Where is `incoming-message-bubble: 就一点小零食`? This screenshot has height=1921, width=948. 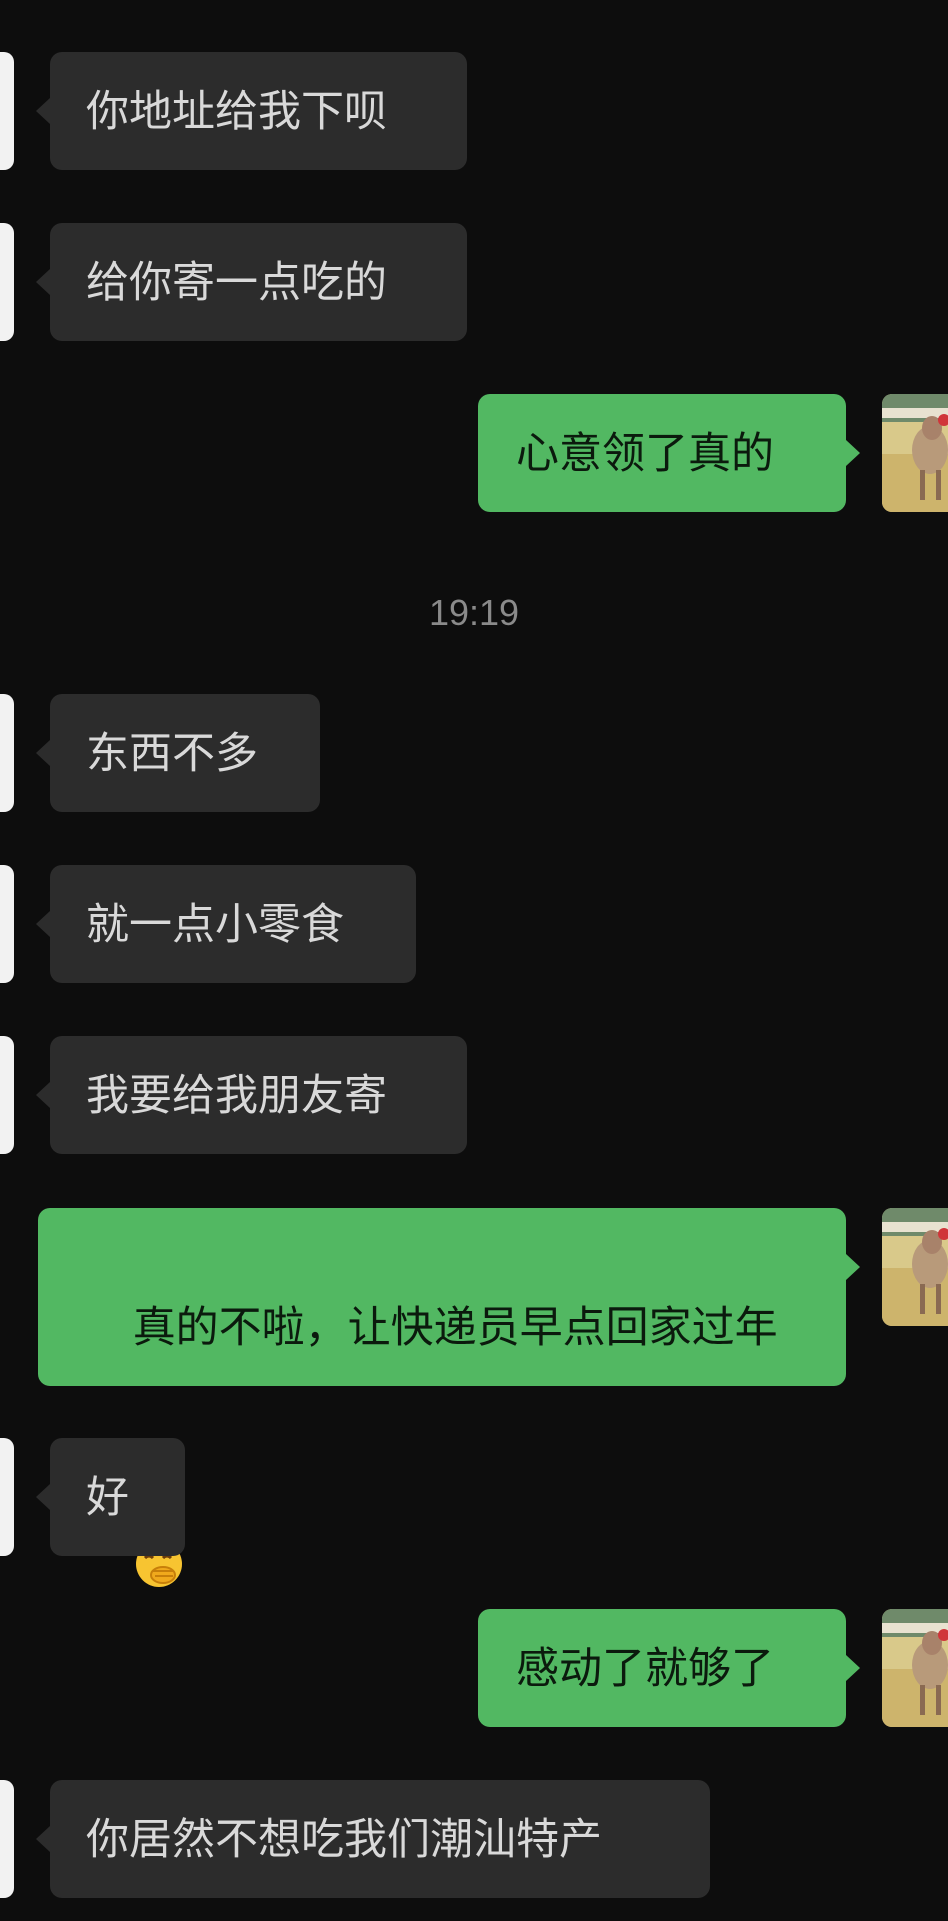 incoming-message-bubble: 就一点小零食 is located at coordinates (233, 924).